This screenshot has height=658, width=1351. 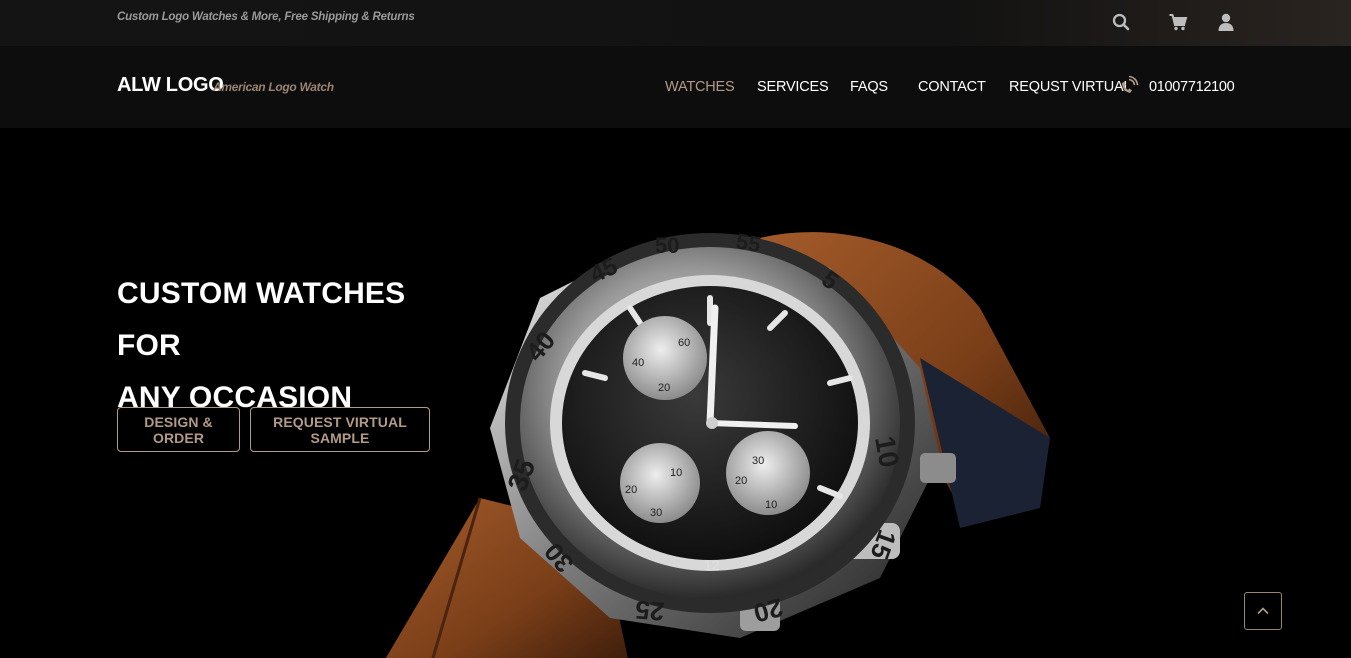 I want to click on nav-contact: CONTACT, so click(x=952, y=87).